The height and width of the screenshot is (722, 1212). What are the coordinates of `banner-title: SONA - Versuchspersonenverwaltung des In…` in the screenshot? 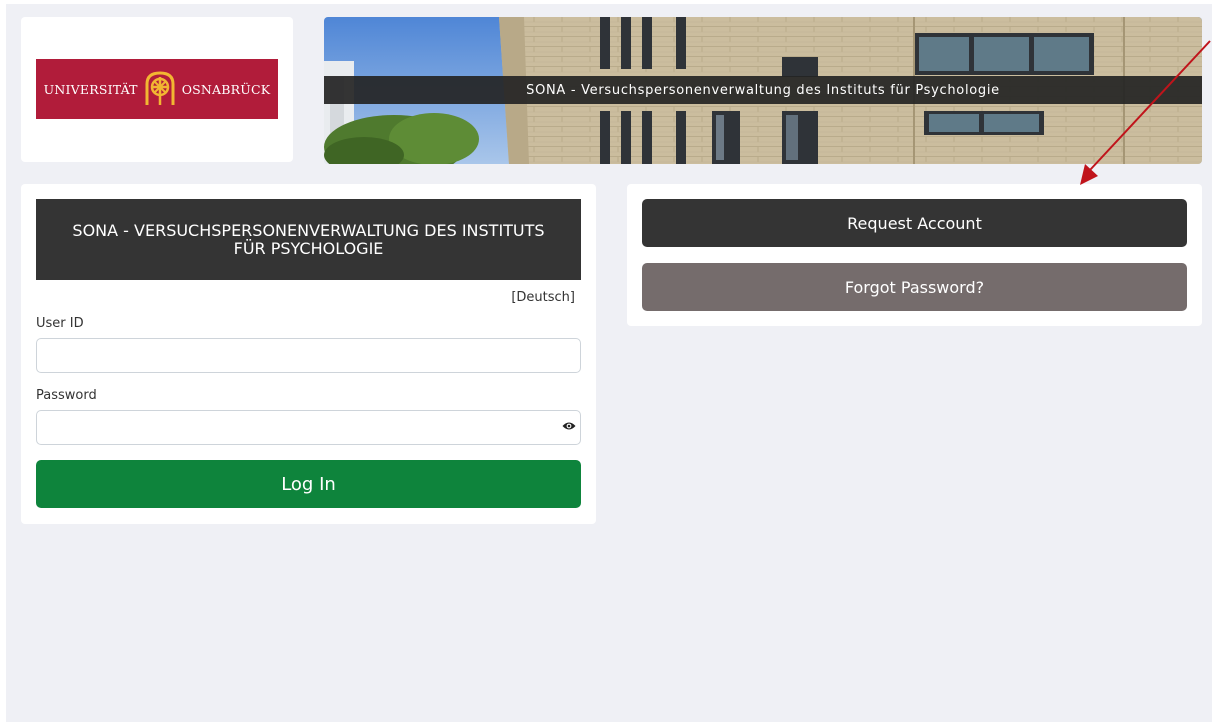 It's located at (763, 90).